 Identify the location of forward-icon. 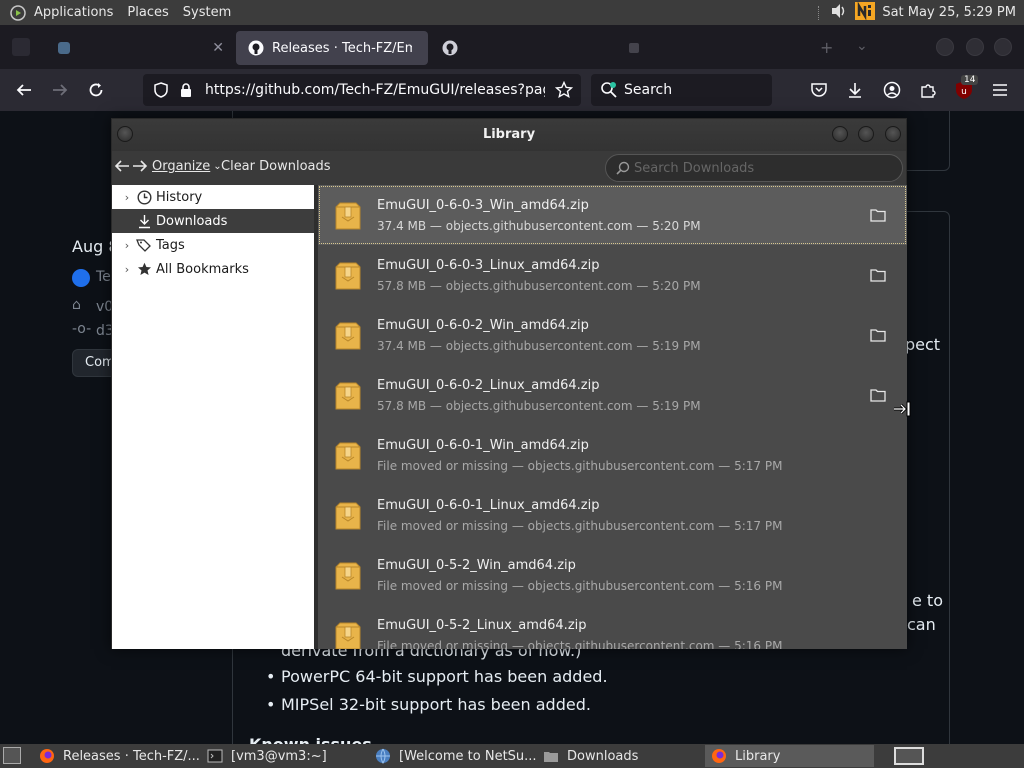
(60, 90).